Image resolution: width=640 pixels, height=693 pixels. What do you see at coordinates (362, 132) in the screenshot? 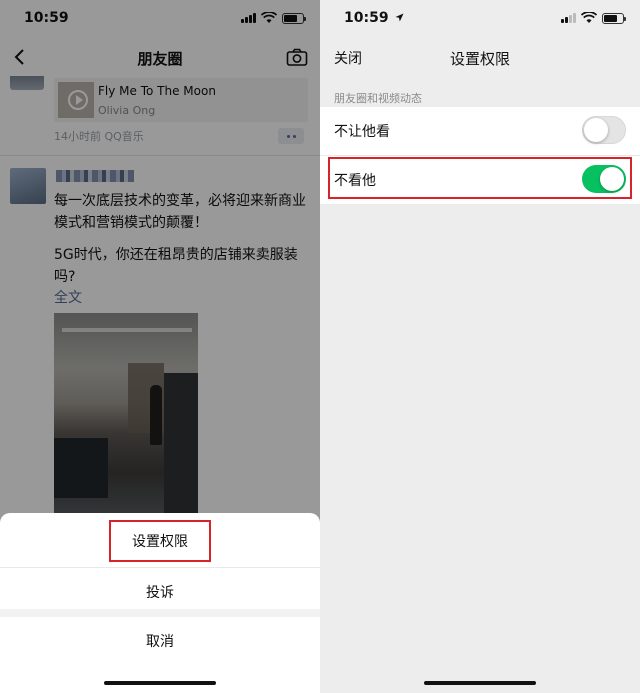
I see `setting-label: 不让他看` at bounding box center [362, 132].